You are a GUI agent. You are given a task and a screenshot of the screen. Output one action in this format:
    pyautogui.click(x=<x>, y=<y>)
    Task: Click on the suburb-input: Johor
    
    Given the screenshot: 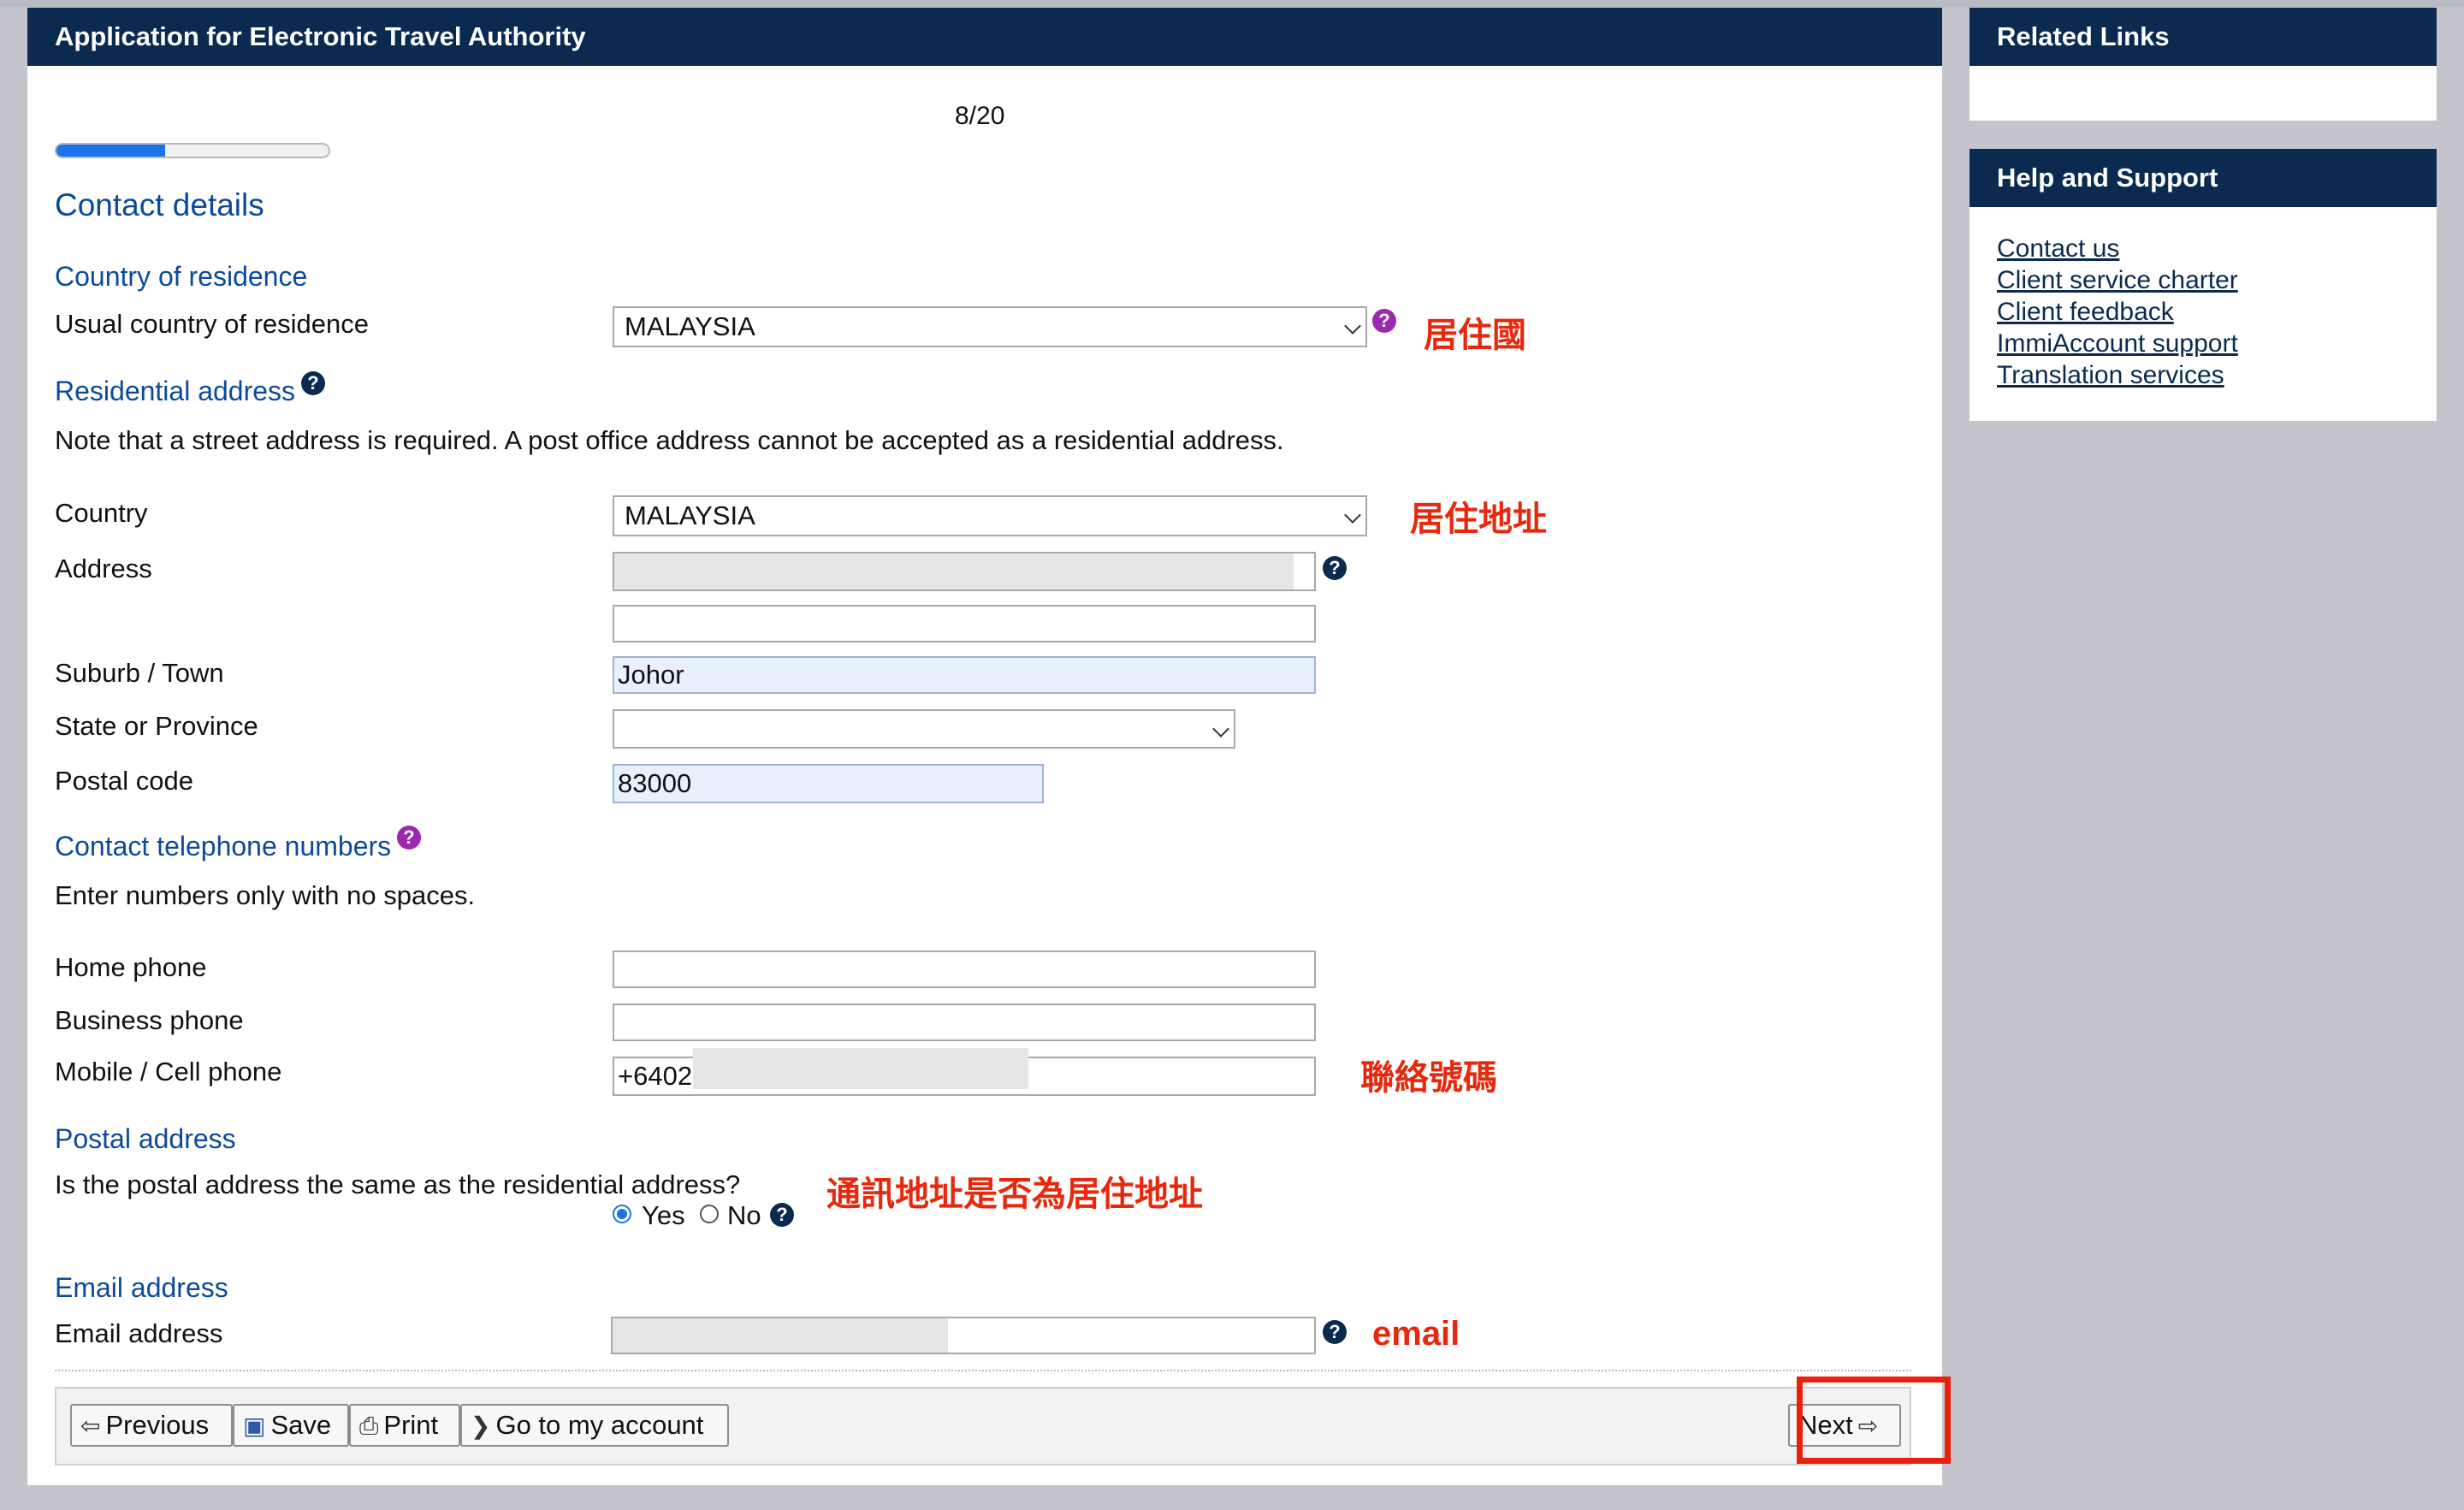 What is the action you would take?
    pyautogui.click(x=964, y=675)
    